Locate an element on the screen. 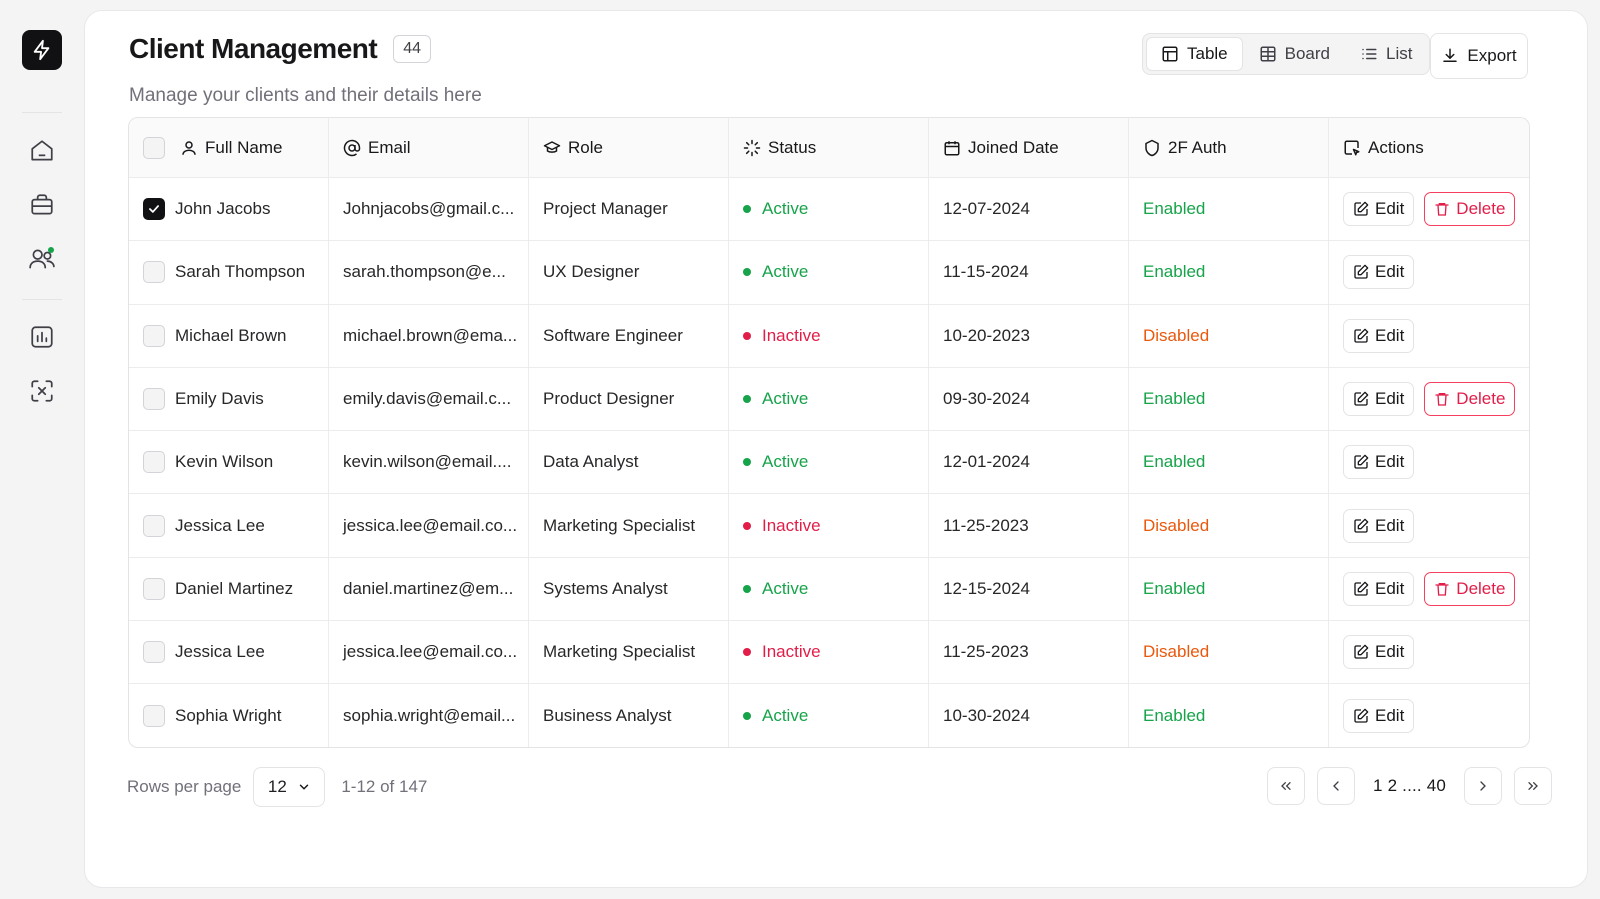 The width and height of the screenshot is (1600, 899). view-table-button: Table is located at coordinates (1194, 54).